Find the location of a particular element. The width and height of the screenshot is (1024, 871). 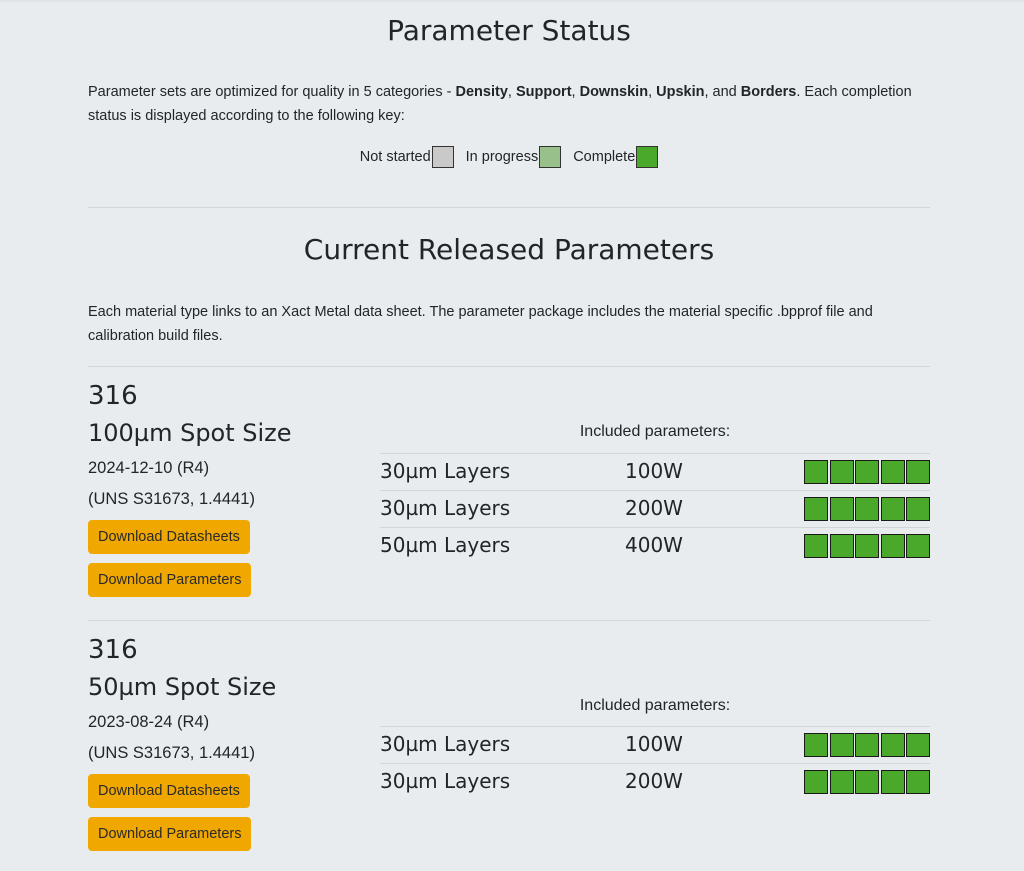

in-progress-swatch is located at coordinates (550, 157).